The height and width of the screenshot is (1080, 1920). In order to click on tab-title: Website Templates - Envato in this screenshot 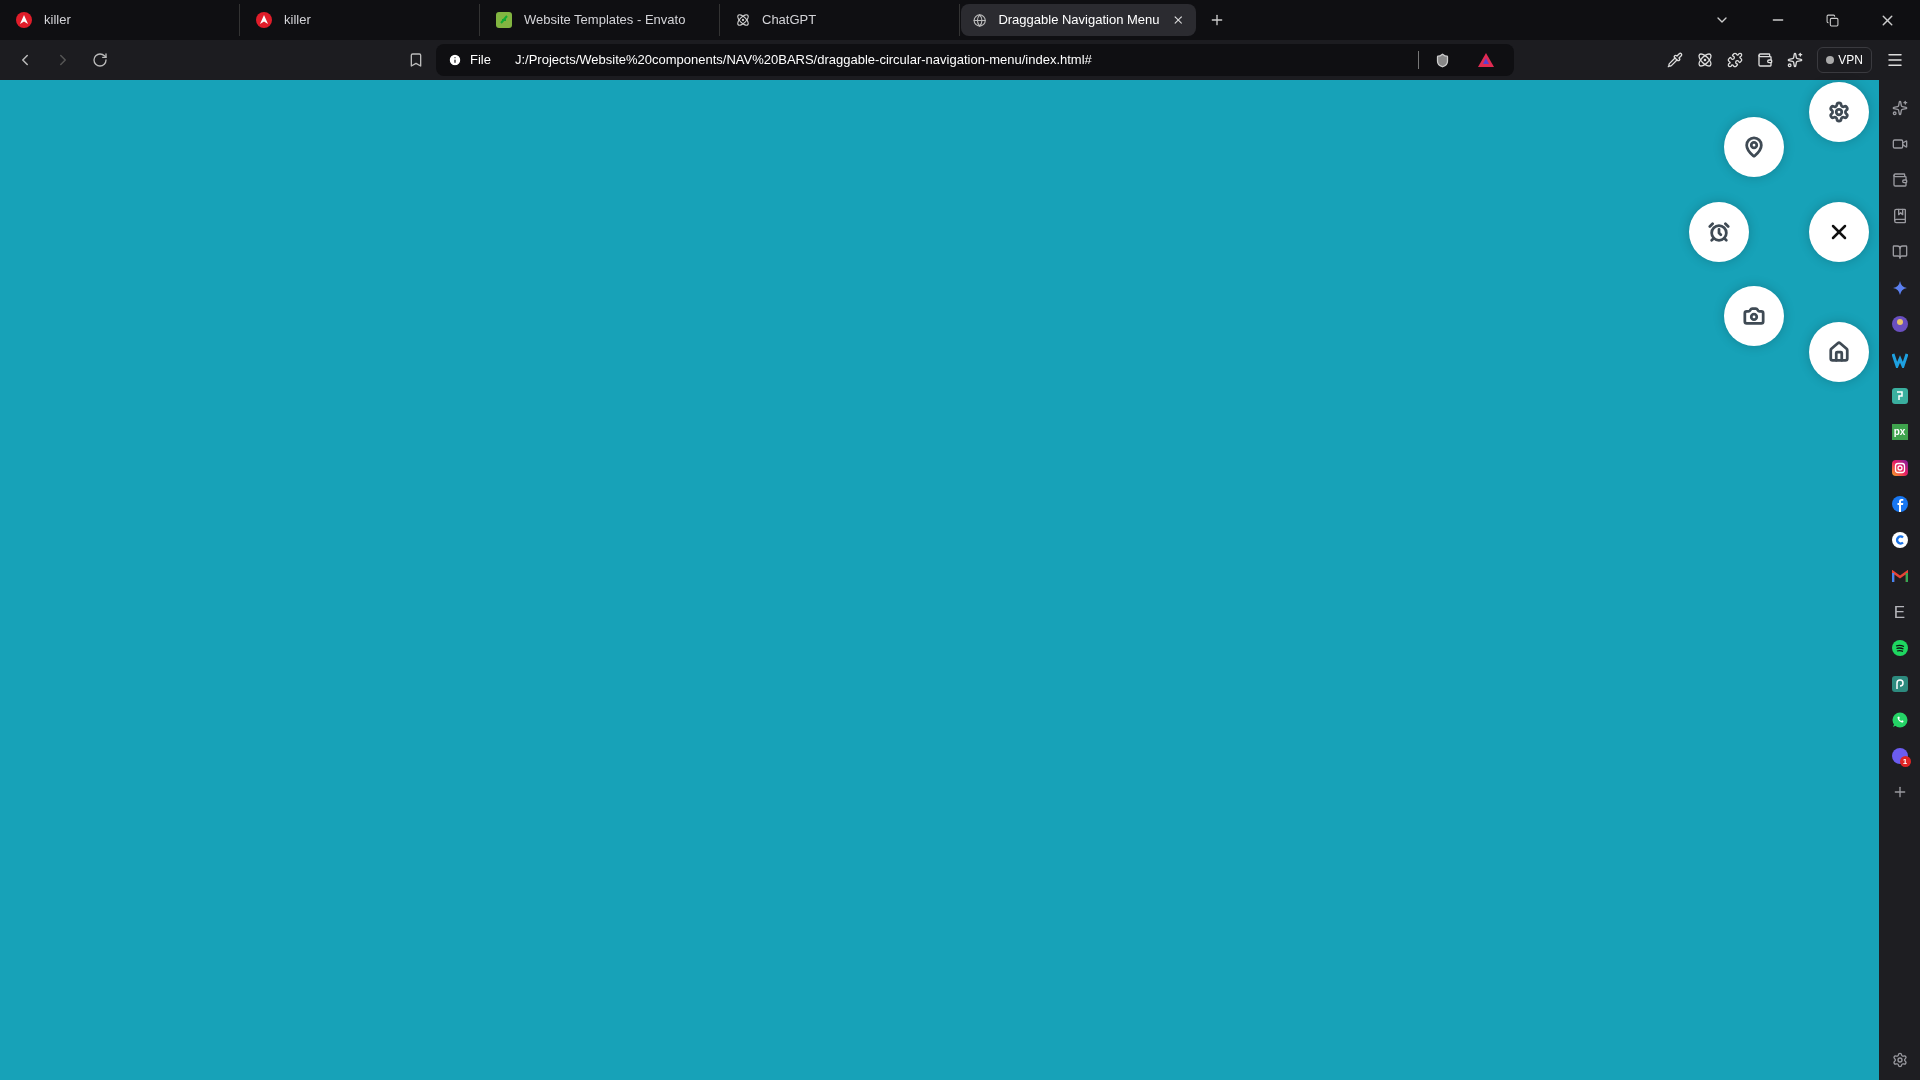, I will do `click(605, 20)`.